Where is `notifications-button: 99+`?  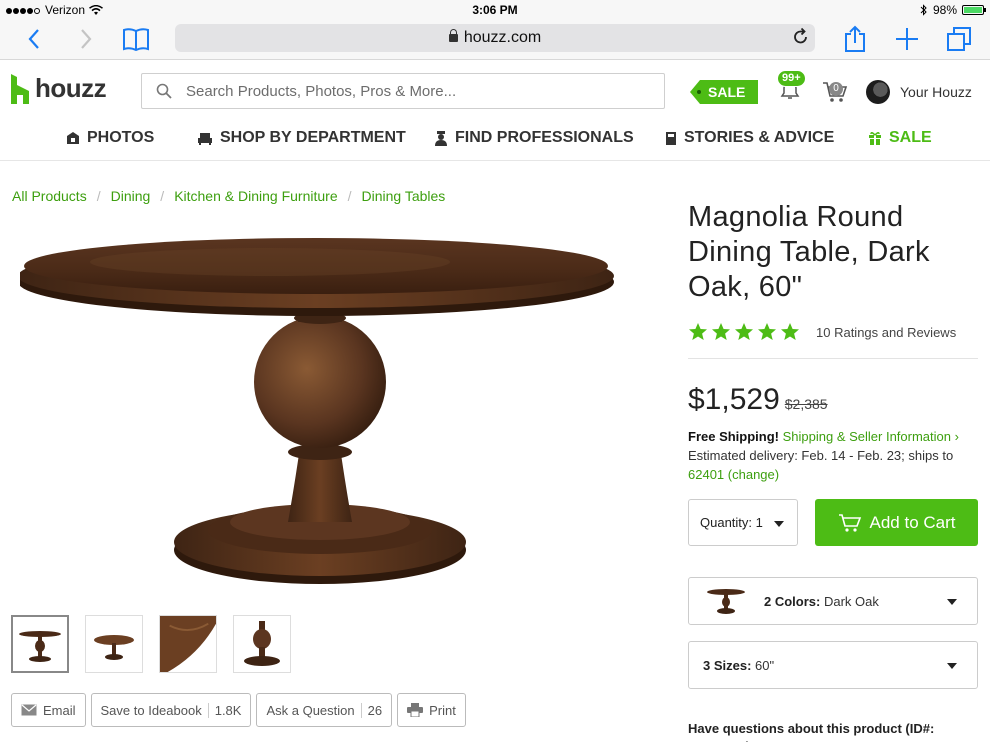 notifications-button: 99+ is located at coordinates (791, 87).